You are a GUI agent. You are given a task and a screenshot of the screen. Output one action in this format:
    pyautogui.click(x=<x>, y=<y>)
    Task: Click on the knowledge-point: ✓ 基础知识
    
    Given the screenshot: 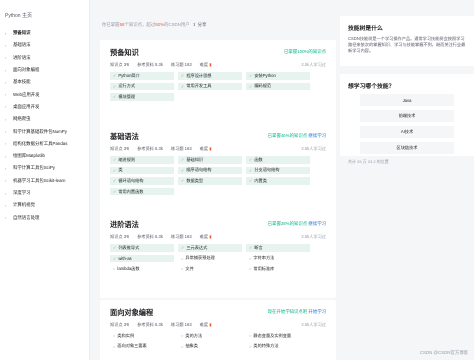 What is the action you would take?
    pyautogui.click(x=210, y=160)
    